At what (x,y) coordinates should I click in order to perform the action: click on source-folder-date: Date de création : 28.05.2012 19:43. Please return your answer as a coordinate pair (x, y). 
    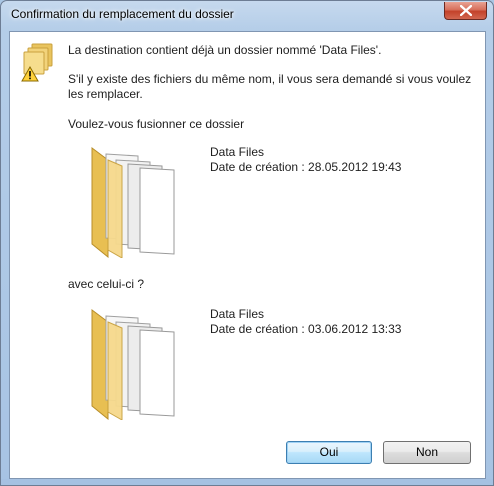
    Looking at the image, I should click on (306, 167).